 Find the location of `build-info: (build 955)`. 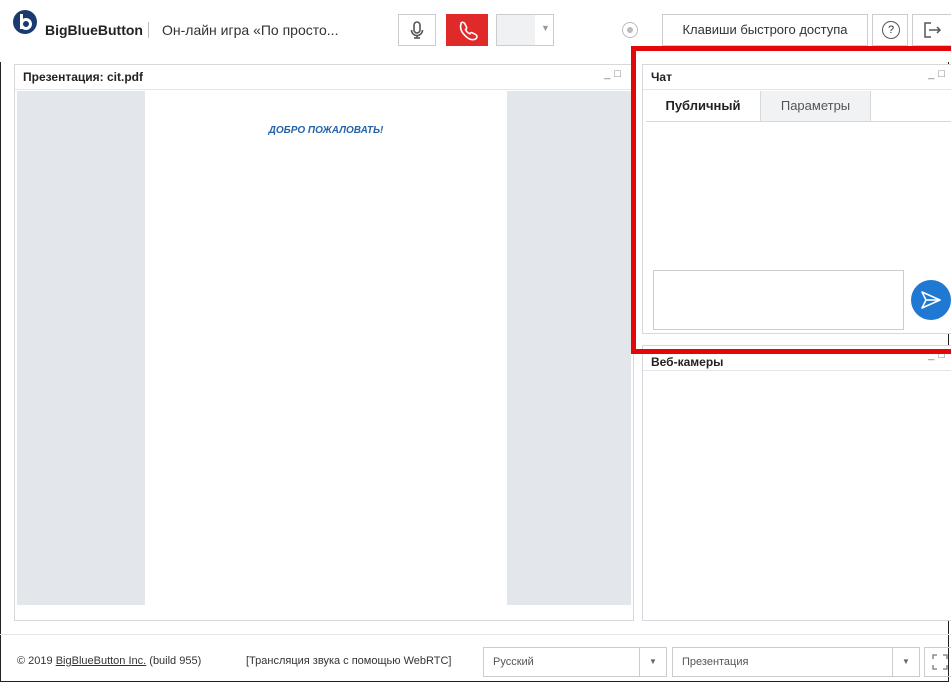

build-info: (build 955) is located at coordinates (174, 661).